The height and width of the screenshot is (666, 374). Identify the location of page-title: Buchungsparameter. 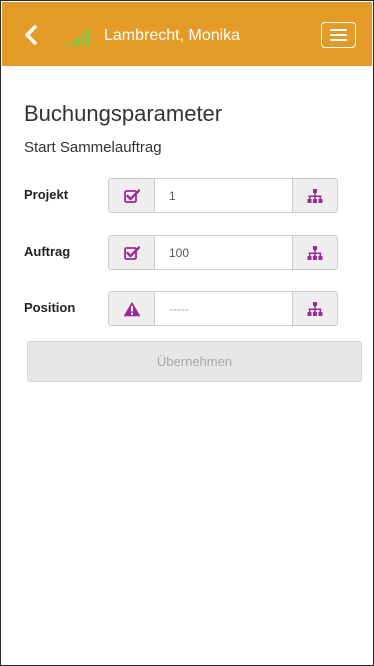
(123, 113).